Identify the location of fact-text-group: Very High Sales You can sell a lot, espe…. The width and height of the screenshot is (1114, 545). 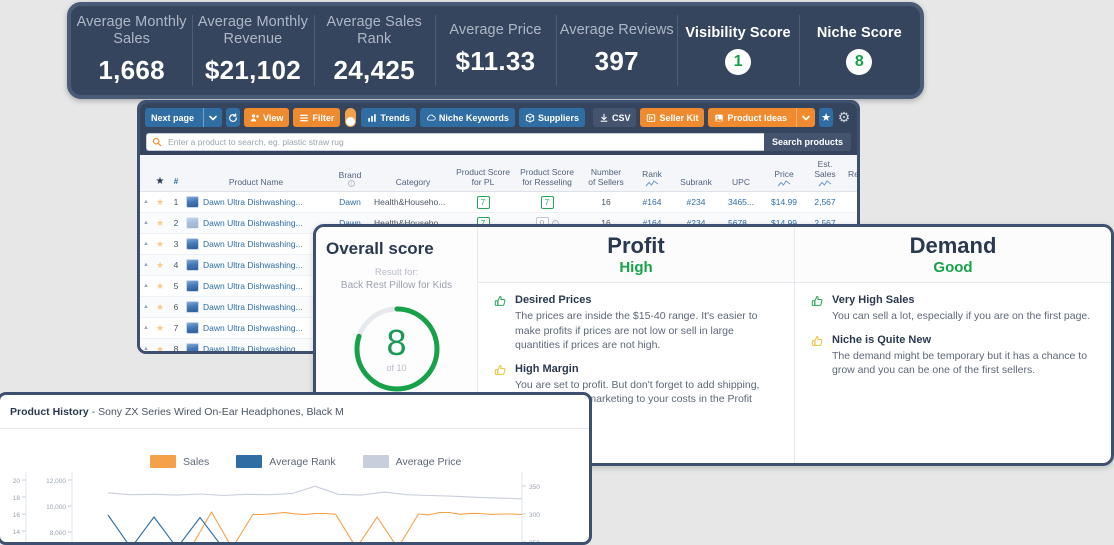
(961, 309).